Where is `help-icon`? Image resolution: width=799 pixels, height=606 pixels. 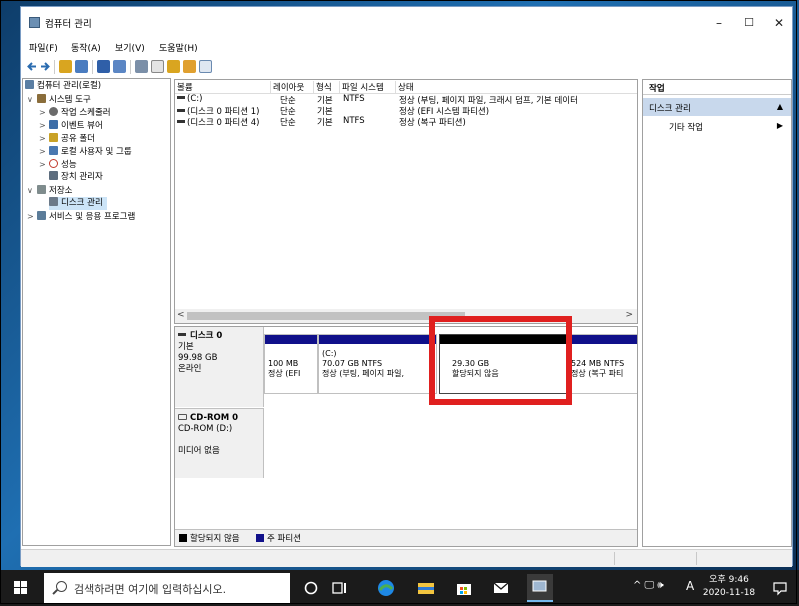
help-icon is located at coordinates (103, 66).